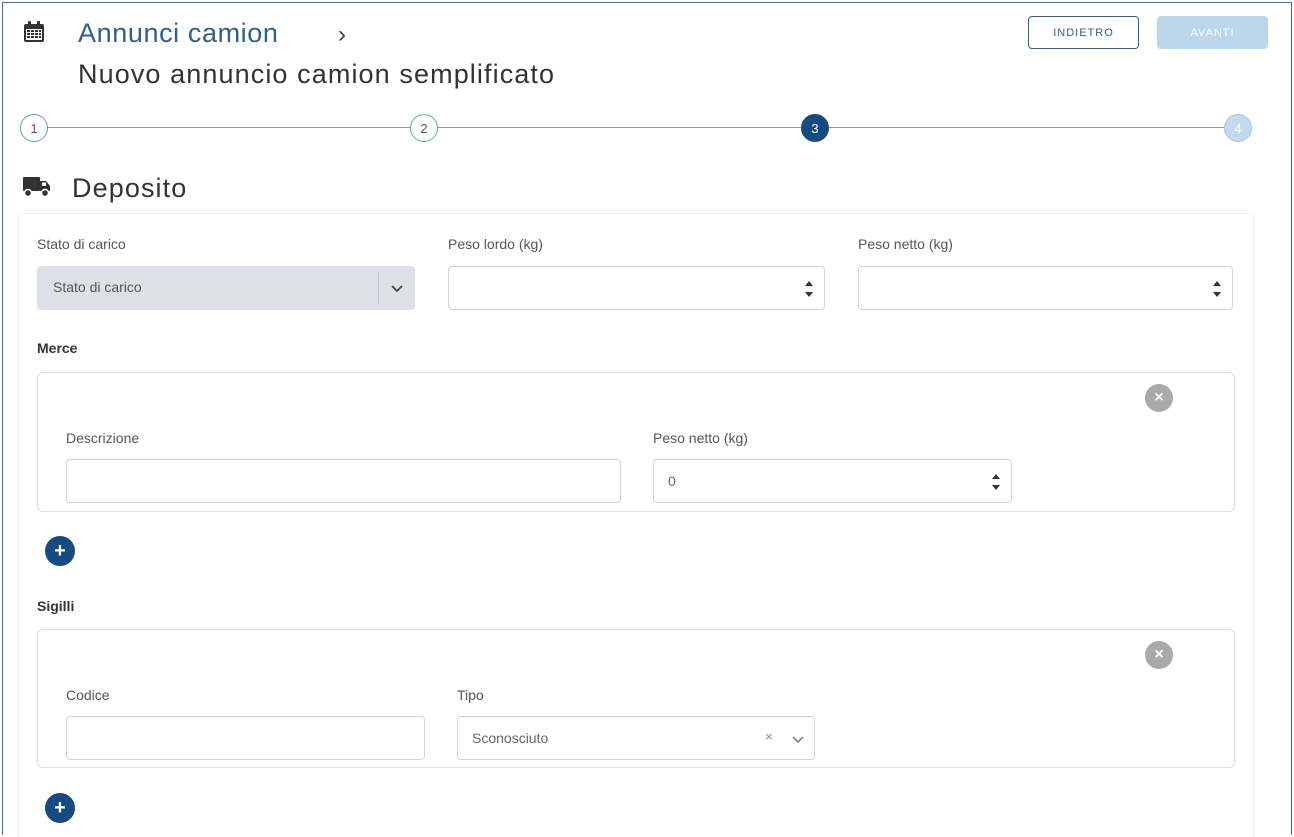 The height and width of the screenshot is (837, 1294). Describe the element at coordinates (637, 127) in the screenshot. I see `stepper-line` at that location.